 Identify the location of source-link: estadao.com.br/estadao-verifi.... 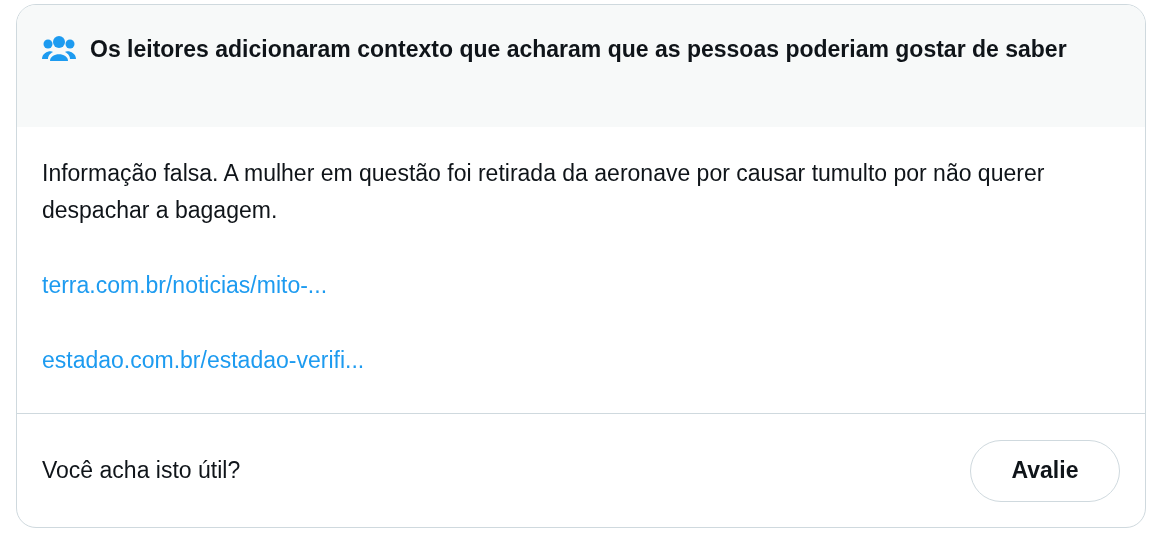
(203, 360).